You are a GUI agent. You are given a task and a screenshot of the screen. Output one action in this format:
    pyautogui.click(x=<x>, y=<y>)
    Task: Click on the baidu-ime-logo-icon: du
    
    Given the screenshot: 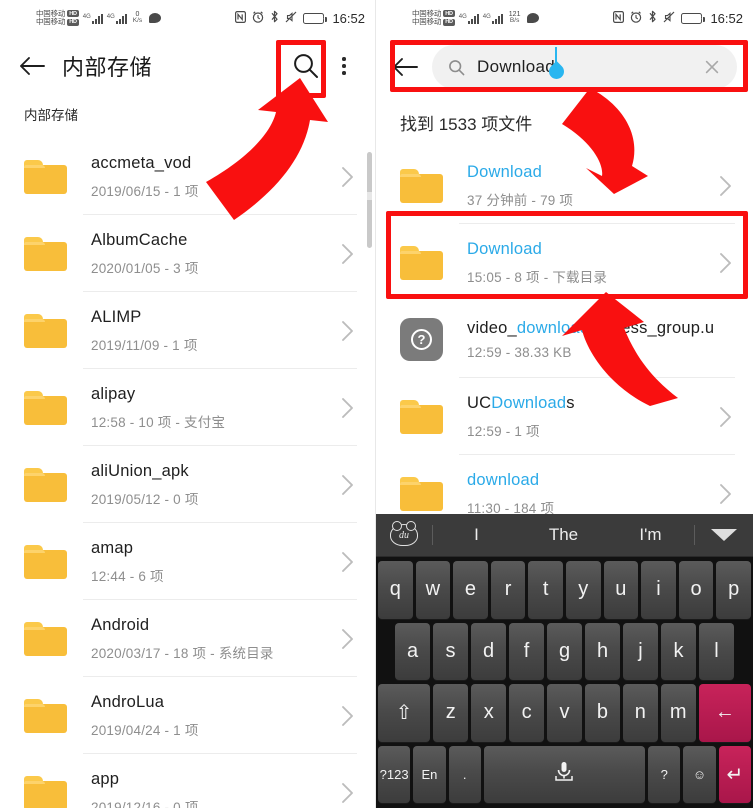 What is the action you would take?
    pyautogui.click(x=404, y=533)
    